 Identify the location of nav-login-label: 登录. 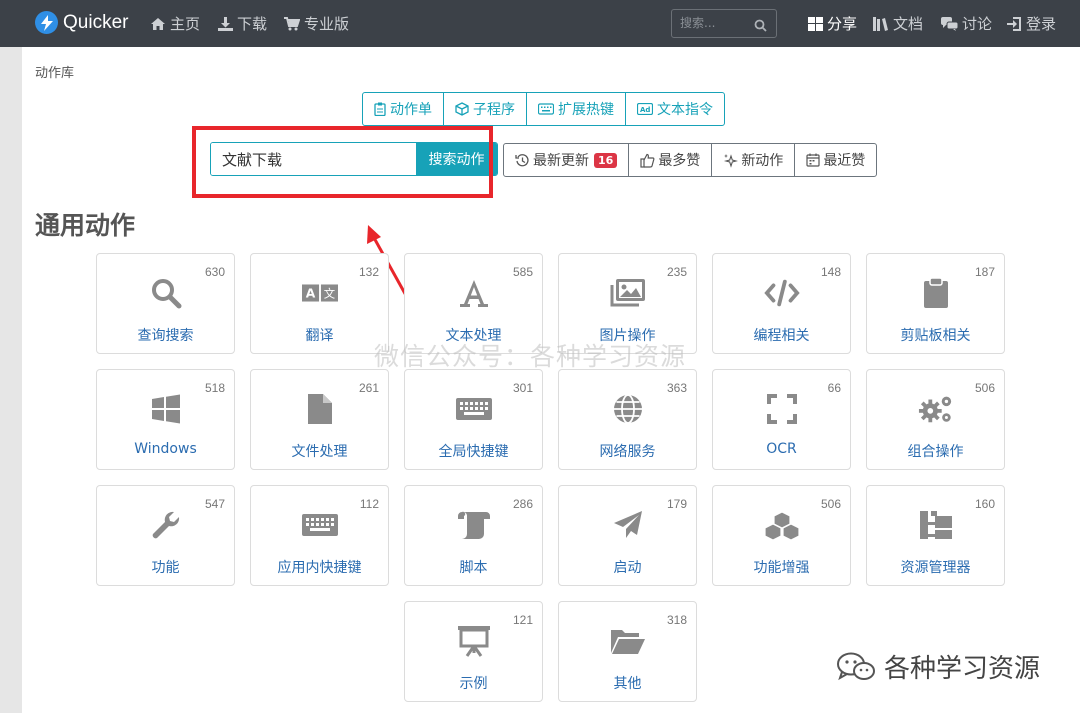
(1041, 24).